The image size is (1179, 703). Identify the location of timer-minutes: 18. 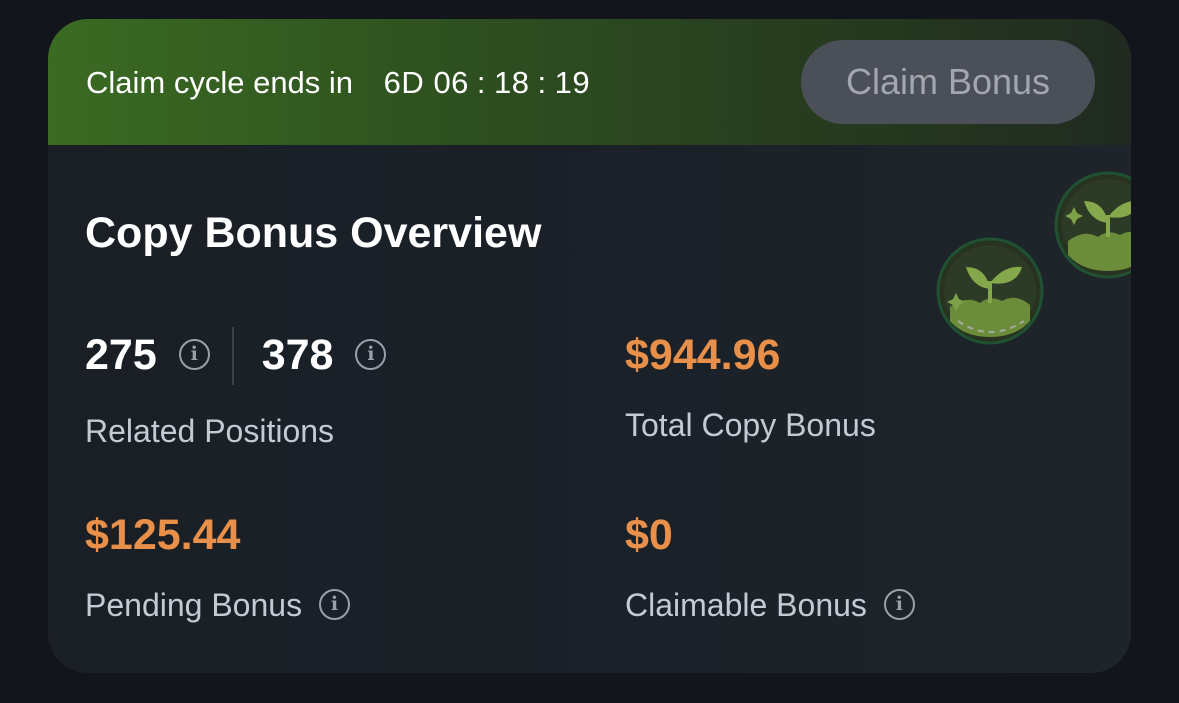
(512, 82).